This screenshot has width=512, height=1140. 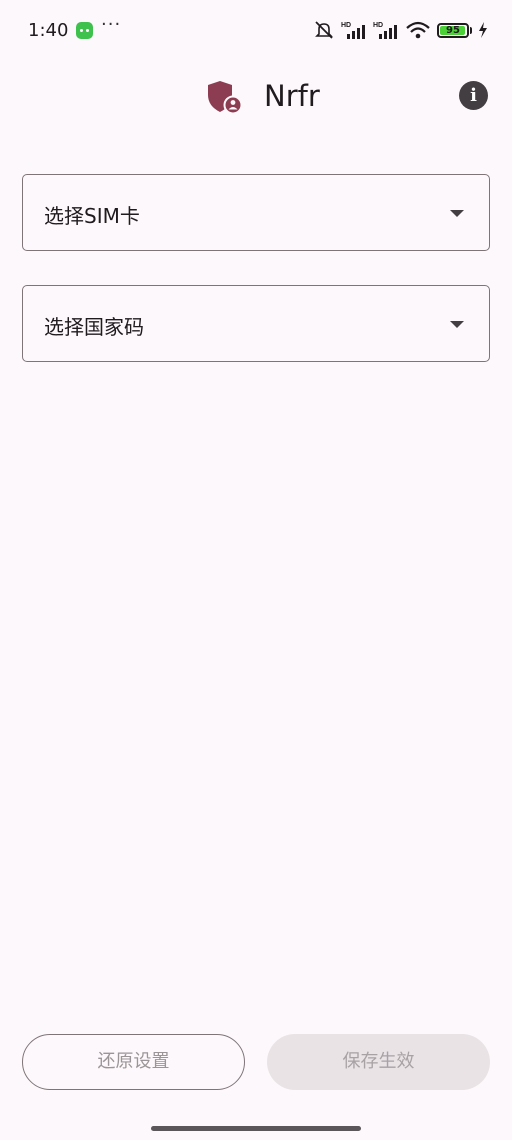 I want to click on shield-user-icon, so click(x=225, y=97).